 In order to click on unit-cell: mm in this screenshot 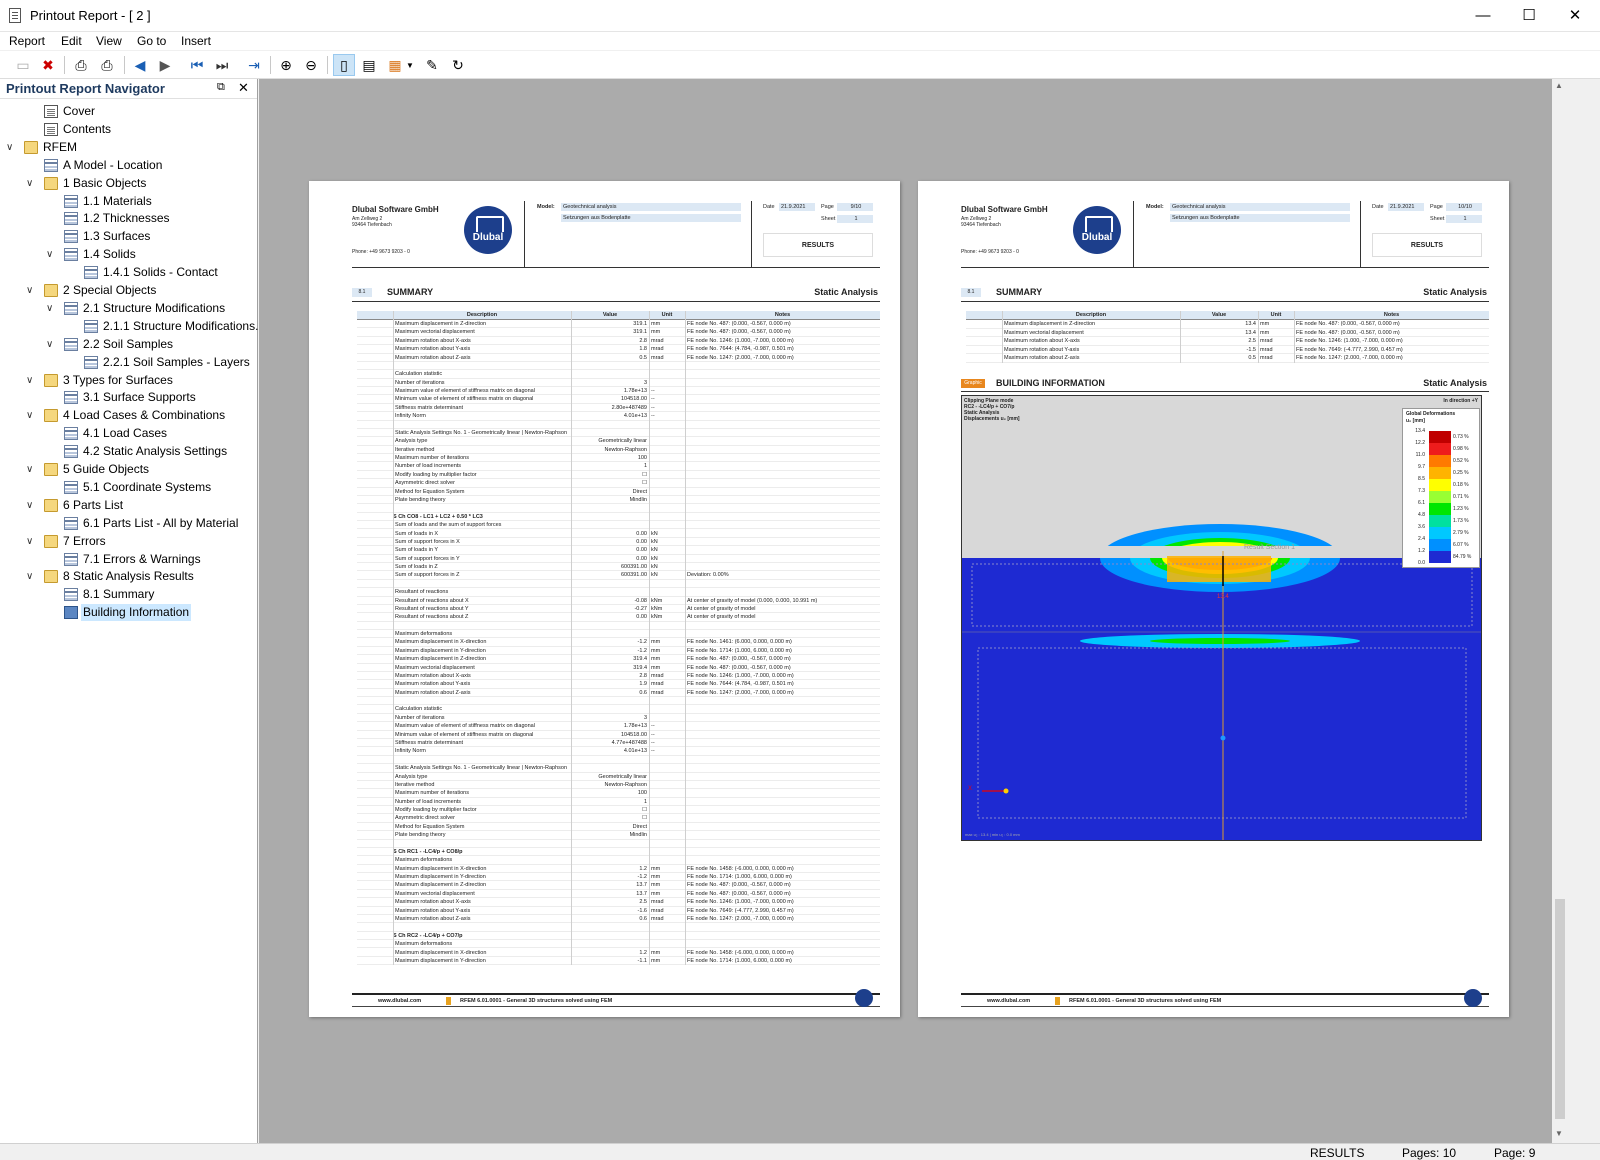, I will do `click(656, 659)`.